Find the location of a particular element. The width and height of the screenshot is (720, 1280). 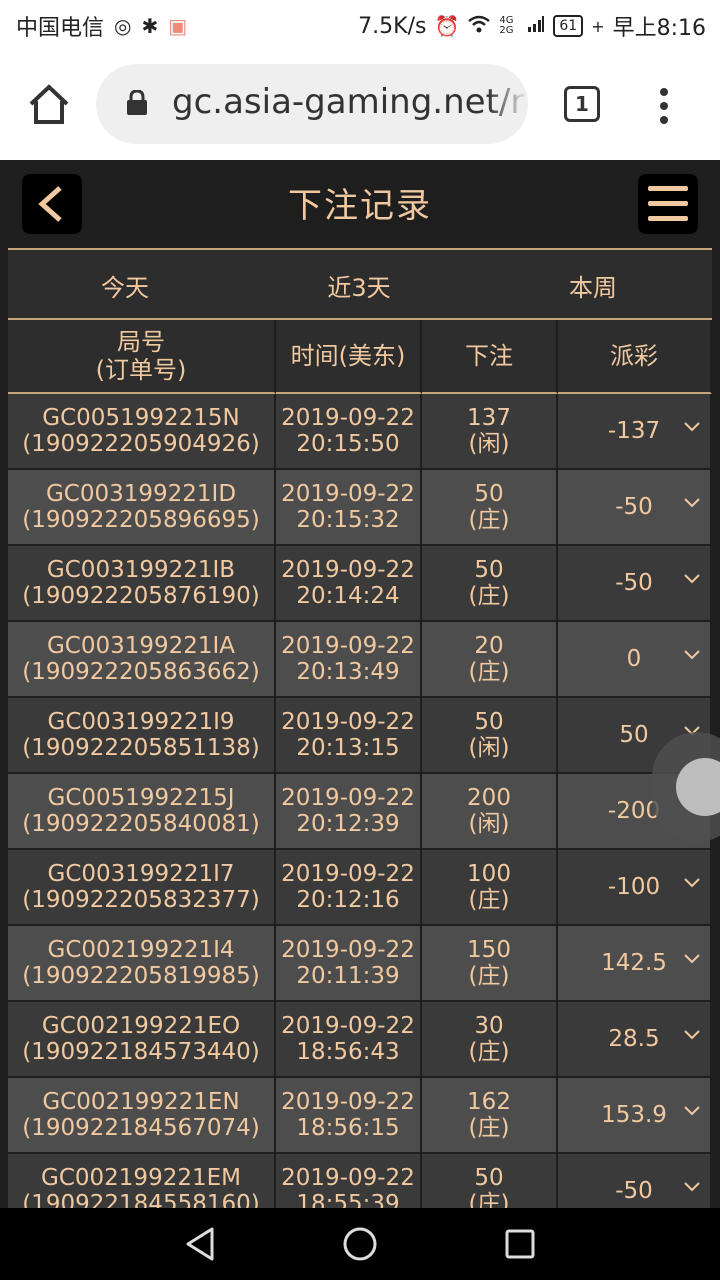

column-header-payout: 派彩 is located at coordinates (635, 357).